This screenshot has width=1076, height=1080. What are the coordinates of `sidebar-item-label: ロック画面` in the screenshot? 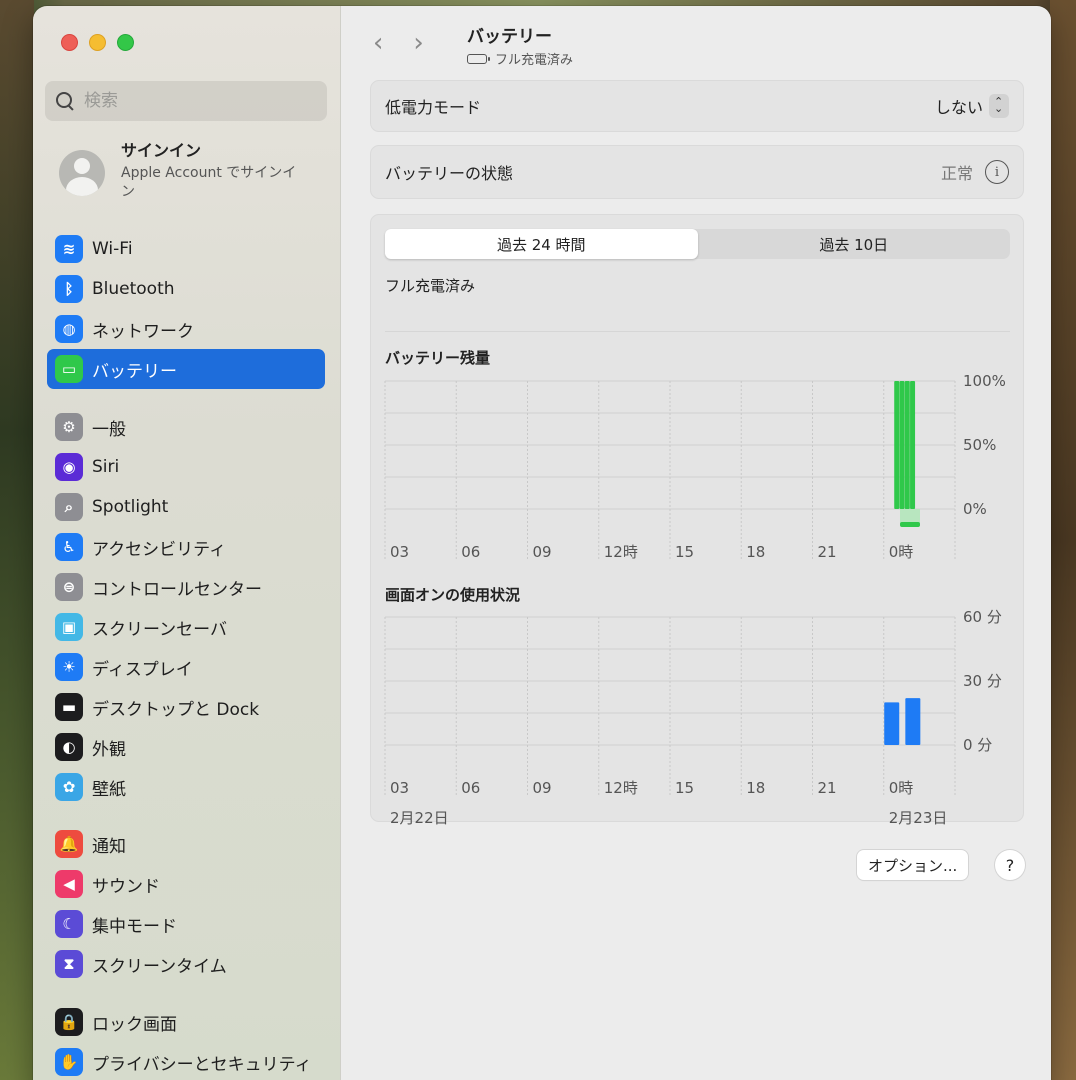 It's located at (134, 1024).